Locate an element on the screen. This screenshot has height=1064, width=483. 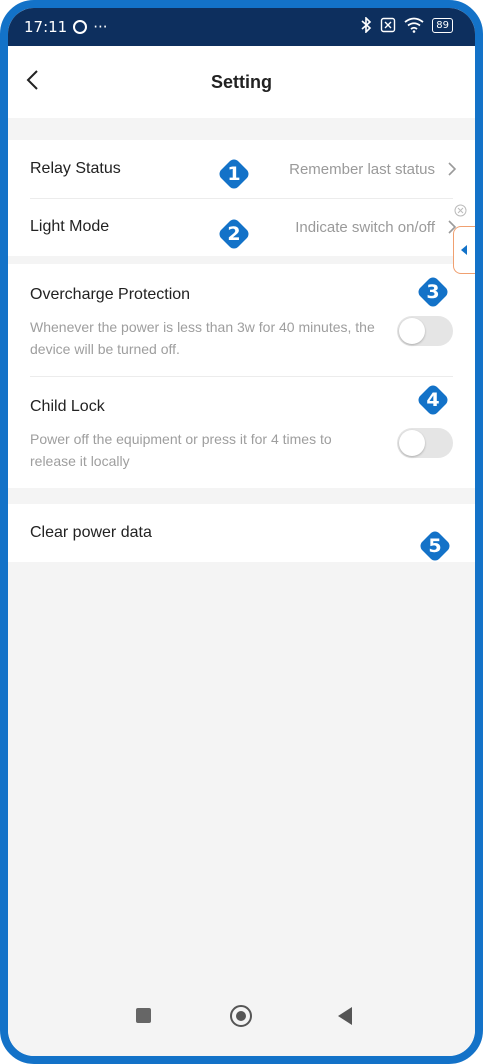
settings-group-3: Clear power data is located at coordinates (241, 533).